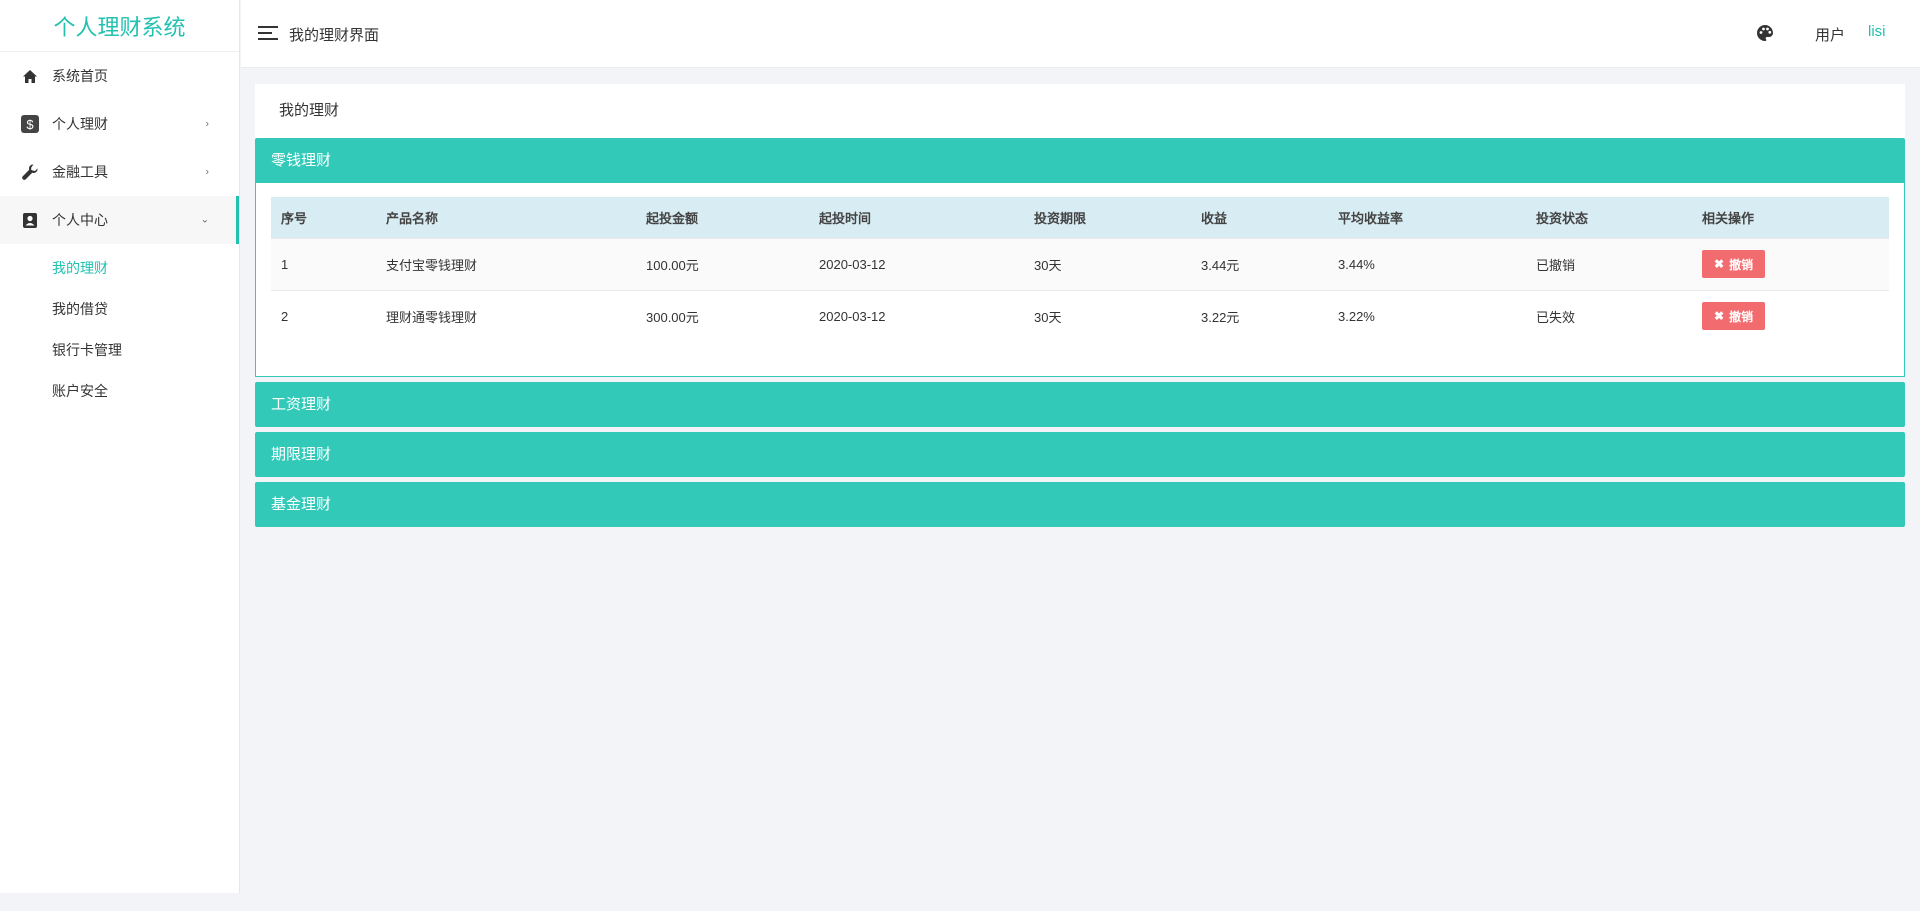 The image size is (1920, 911). What do you see at coordinates (268, 33) in the screenshot?
I see `menu-toggle-icon` at bounding box center [268, 33].